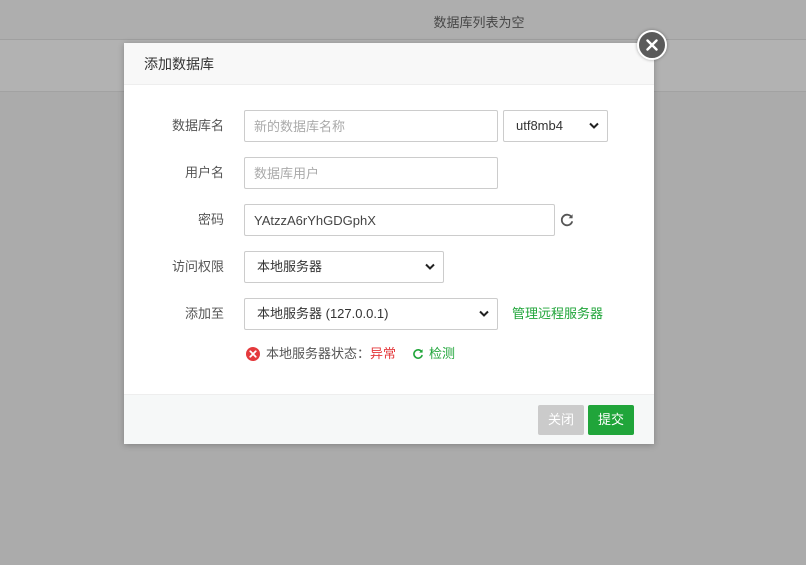 This screenshot has height=565, width=806. I want to click on dialog-title: 添加数据库, so click(389, 64).